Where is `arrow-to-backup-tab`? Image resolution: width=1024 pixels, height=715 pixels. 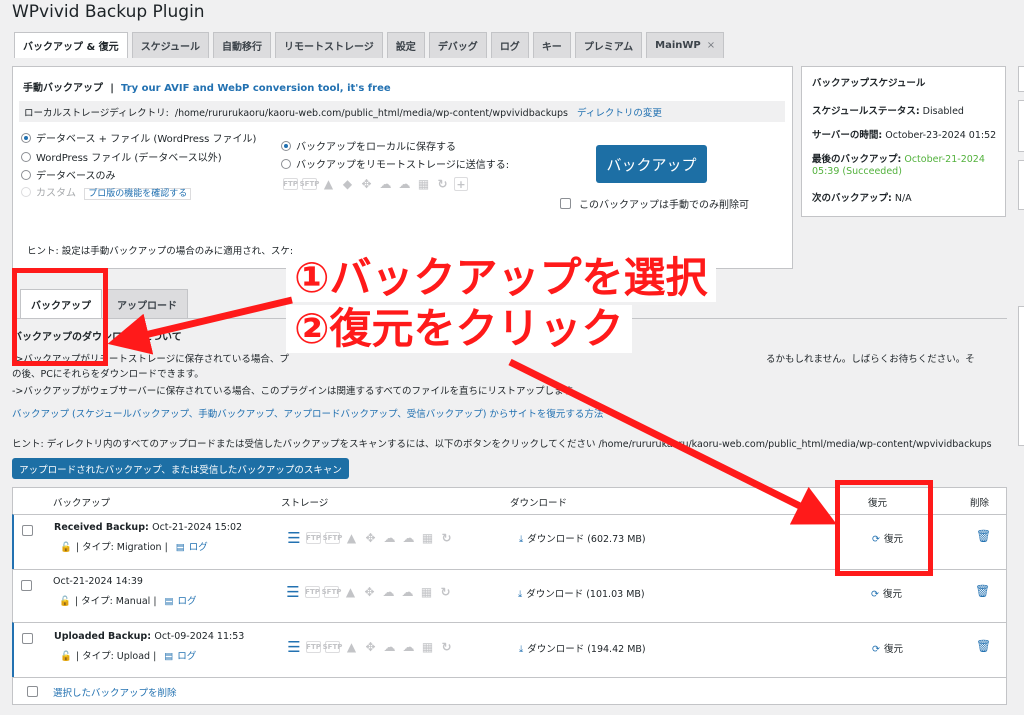 arrow-to-backup-tab is located at coordinates (200, 325).